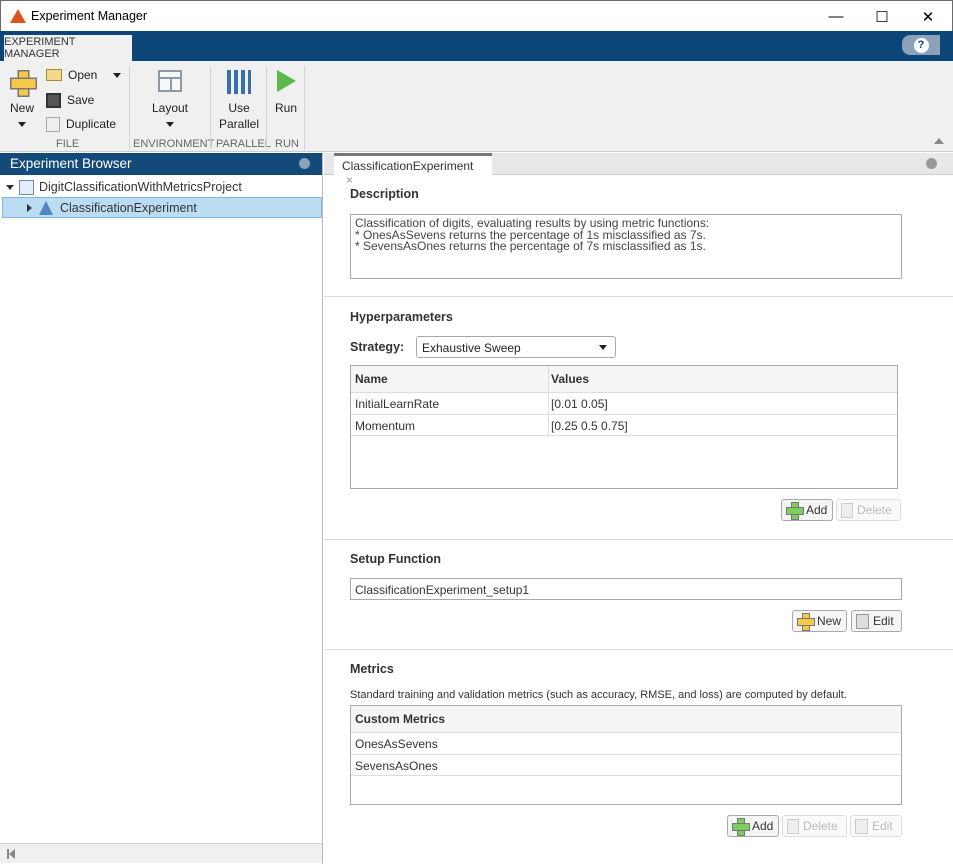 This screenshot has height=864, width=953. Describe the element at coordinates (476, 15) in the screenshot. I see `title-bar: Experiment Manager — ☐ ✕` at that location.